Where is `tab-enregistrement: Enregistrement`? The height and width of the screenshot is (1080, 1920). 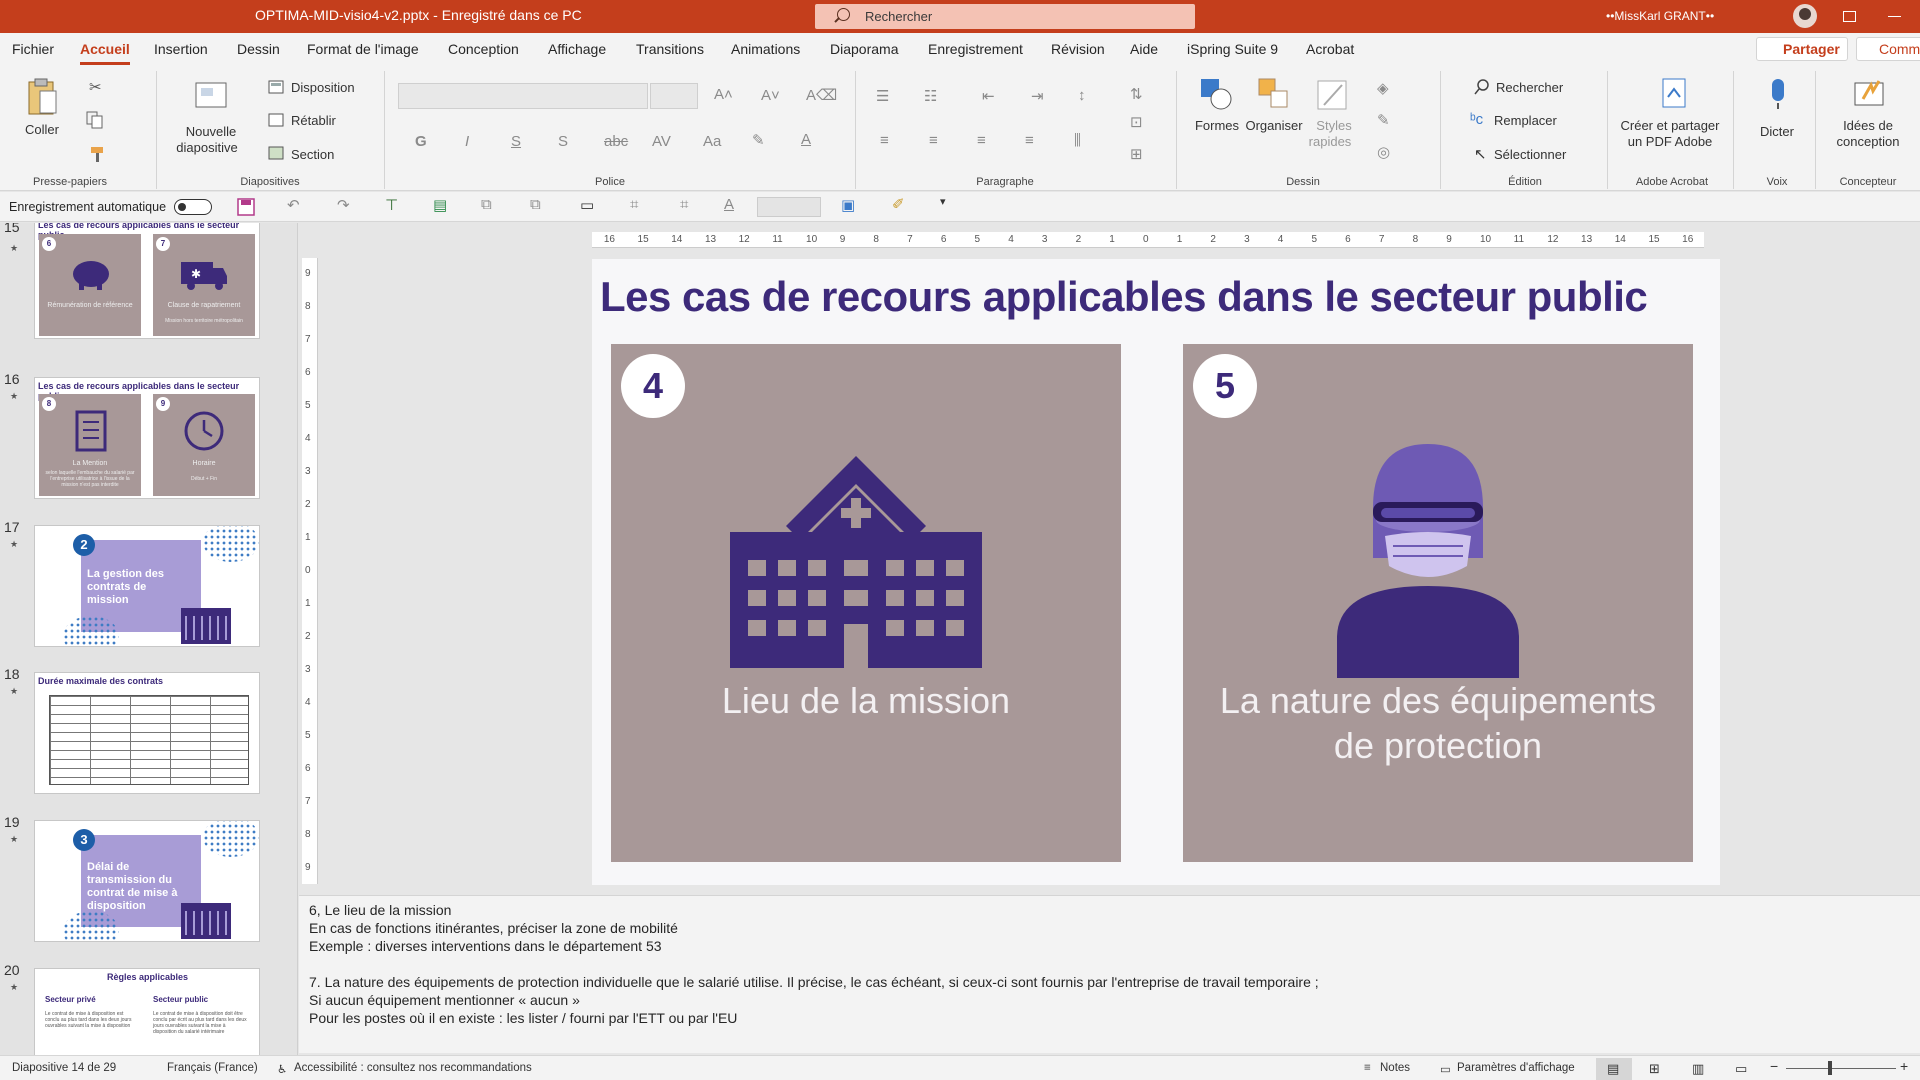
tab-enregistrement: Enregistrement is located at coordinates (975, 49).